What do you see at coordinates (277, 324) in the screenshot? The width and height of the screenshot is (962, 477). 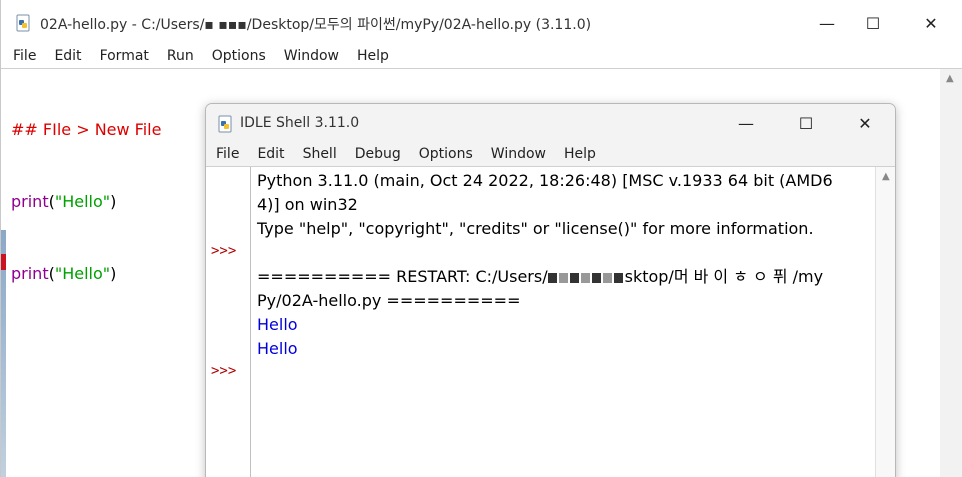 I see `shell-output-hello-1: Hello` at bounding box center [277, 324].